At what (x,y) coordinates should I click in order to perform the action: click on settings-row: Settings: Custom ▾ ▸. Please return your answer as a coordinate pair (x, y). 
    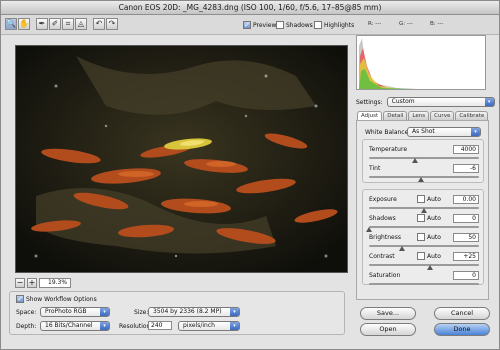
    Looking at the image, I should click on (428, 102).